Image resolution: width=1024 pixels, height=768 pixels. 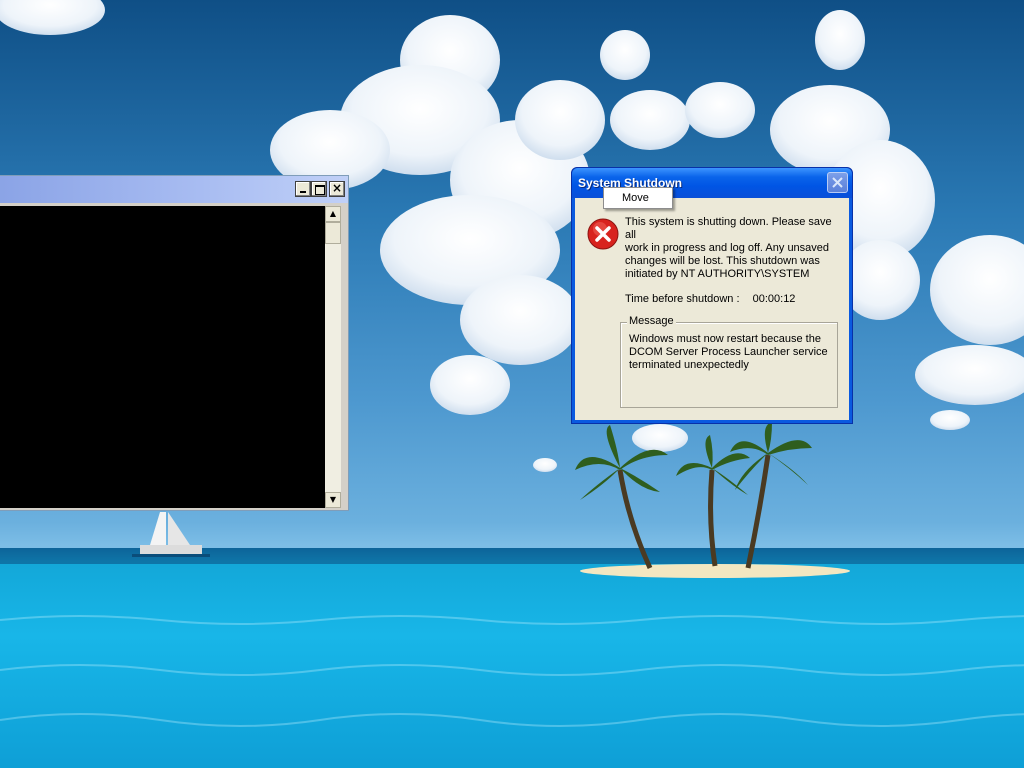 I want to click on maximize-button, so click(x=319, y=189).